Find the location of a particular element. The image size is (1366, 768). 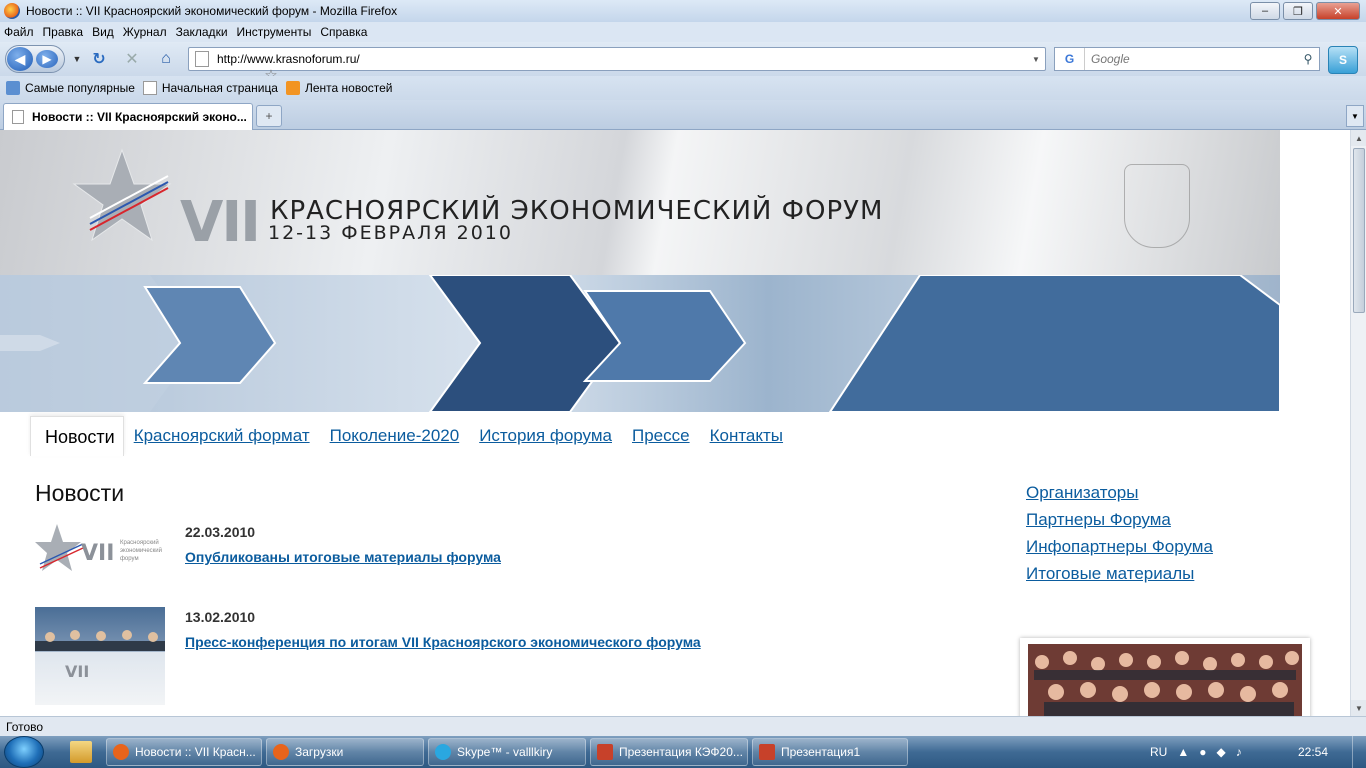

news-date: 22.03.2010 is located at coordinates (220, 532).